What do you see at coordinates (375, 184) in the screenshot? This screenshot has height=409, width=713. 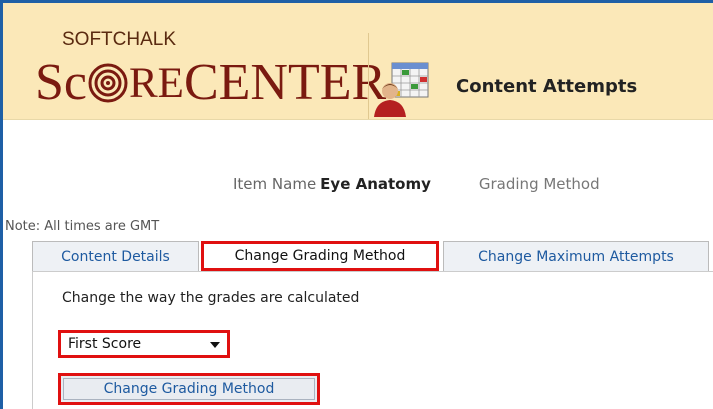 I see `item-name-value: Eye Anatomy` at bounding box center [375, 184].